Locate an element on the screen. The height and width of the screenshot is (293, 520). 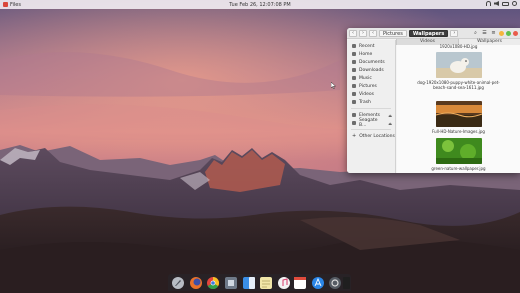
sidebar-item-label: Music is located at coordinates (365, 78).